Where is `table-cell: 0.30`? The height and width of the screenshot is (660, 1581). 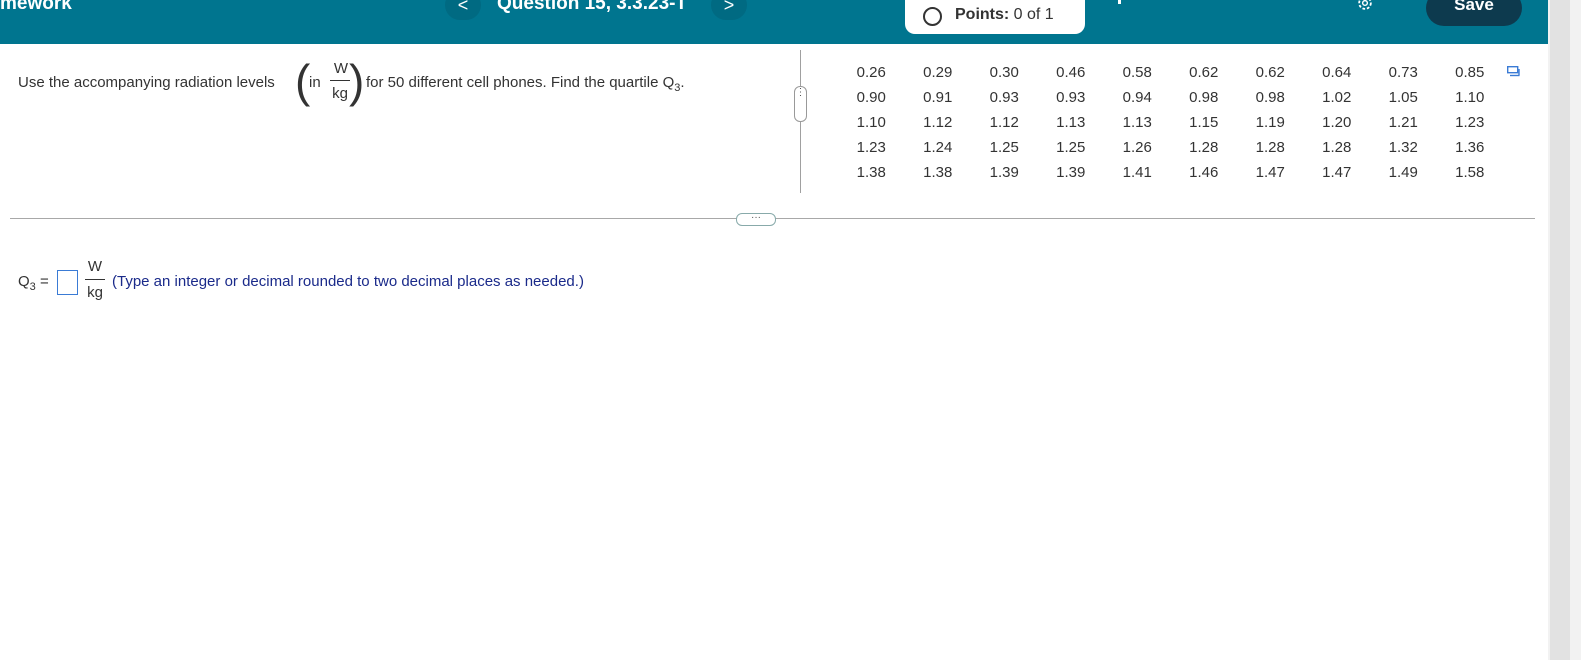 table-cell: 0.30 is located at coordinates (1004, 72).